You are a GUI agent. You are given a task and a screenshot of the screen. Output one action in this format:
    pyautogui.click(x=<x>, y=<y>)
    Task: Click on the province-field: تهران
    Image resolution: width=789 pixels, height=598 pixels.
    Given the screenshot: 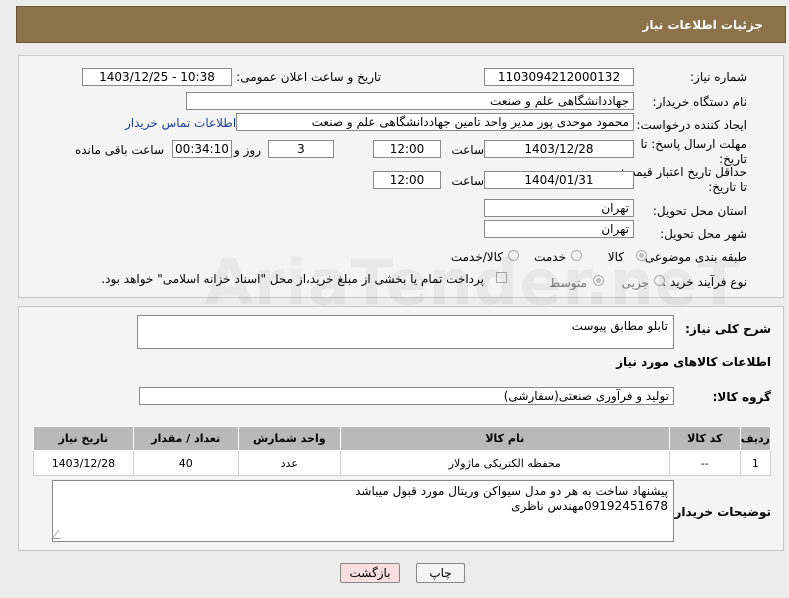 What is the action you would take?
    pyautogui.click(x=559, y=208)
    